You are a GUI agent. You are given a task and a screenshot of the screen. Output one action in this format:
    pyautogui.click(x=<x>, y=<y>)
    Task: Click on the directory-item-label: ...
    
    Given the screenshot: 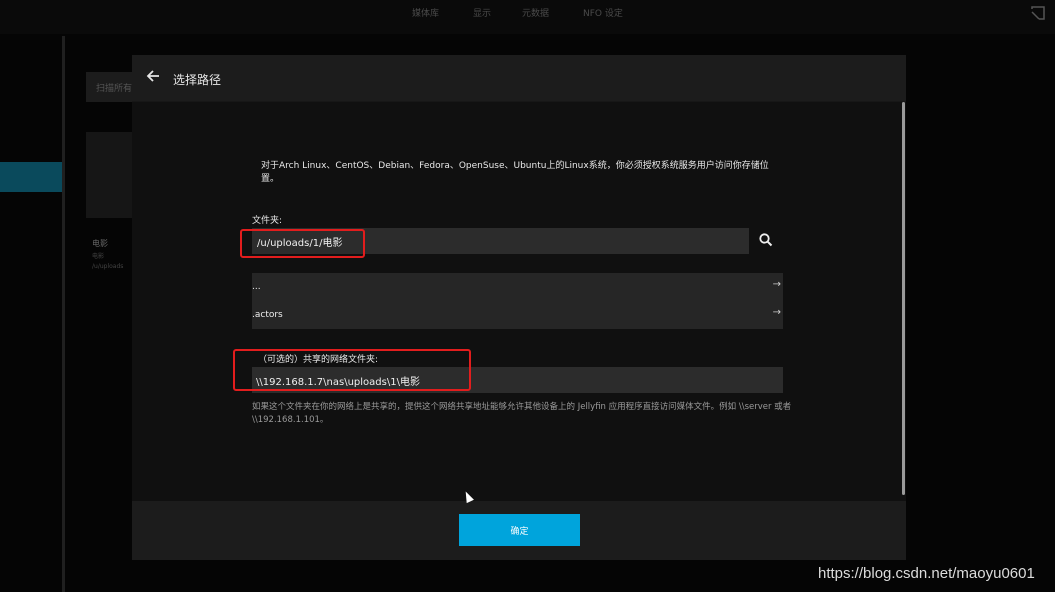 What is the action you would take?
    pyautogui.click(x=256, y=287)
    